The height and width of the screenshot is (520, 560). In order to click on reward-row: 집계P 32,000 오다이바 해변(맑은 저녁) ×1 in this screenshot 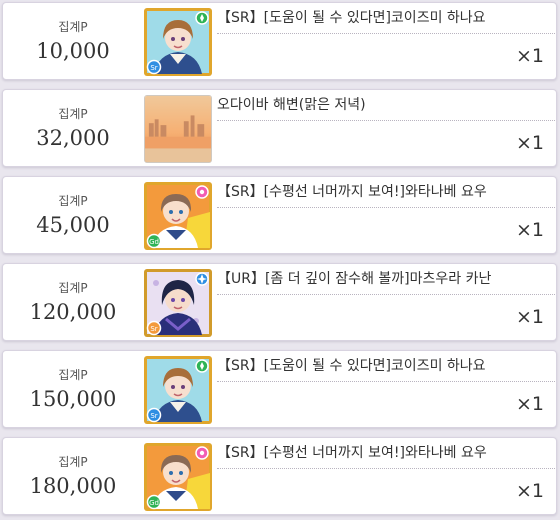, I will do `click(279, 128)`.